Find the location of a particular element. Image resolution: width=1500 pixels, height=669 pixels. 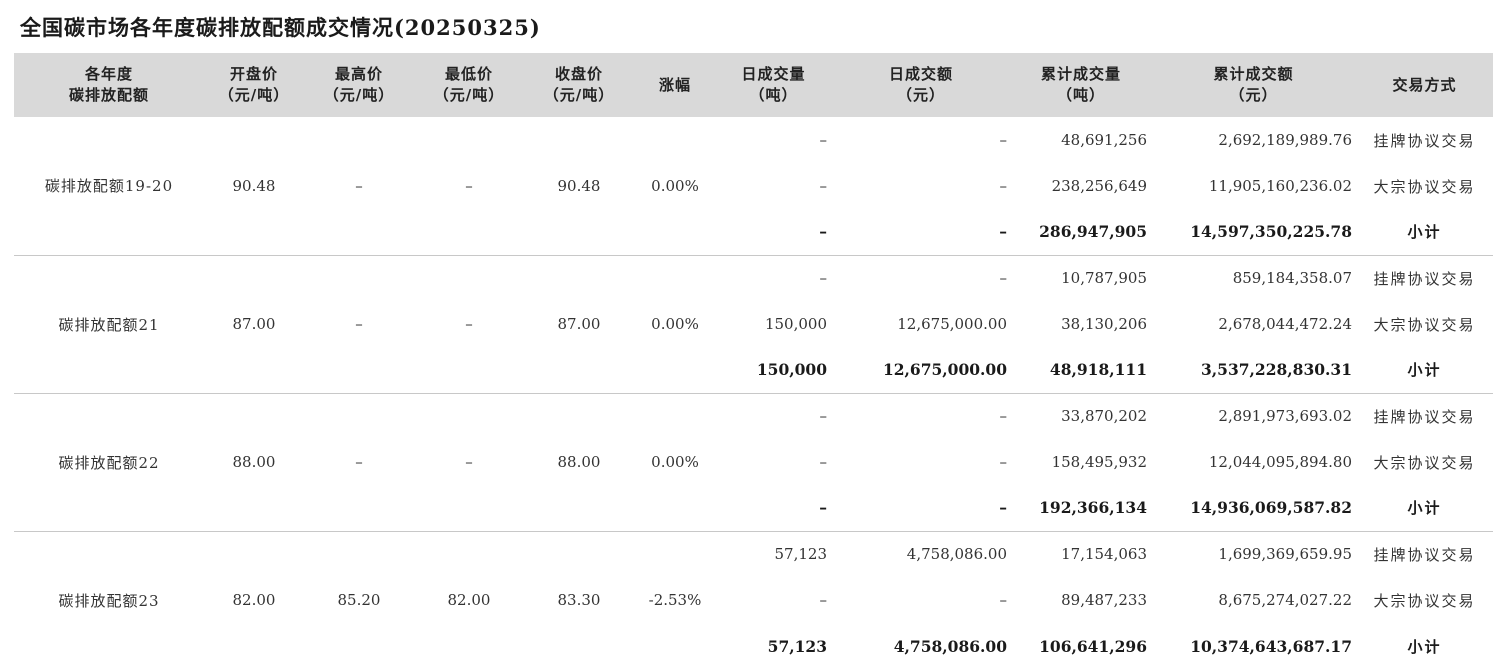

header-col-low: 最低价 （元/吨） is located at coordinates (469, 85).